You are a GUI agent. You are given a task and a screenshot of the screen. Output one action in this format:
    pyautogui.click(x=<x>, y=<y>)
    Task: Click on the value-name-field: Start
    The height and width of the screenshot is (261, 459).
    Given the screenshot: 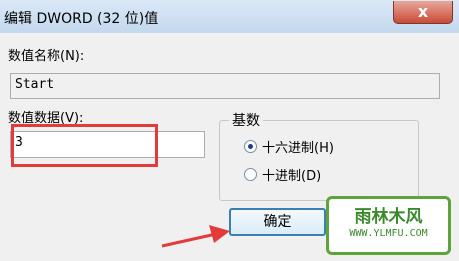 What is the action you would take?
    pyautogui.click(x=225, y=86)
    